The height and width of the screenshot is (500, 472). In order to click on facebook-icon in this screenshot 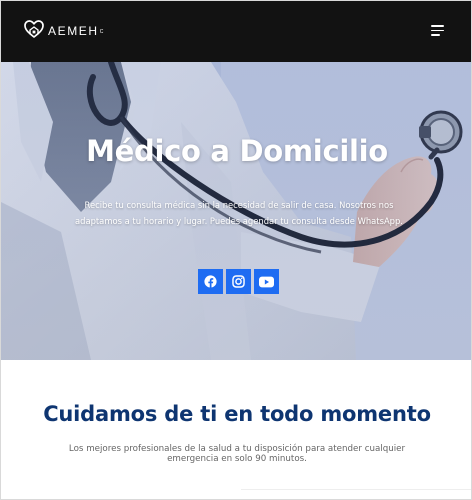, I will do `click(210, 281)`.